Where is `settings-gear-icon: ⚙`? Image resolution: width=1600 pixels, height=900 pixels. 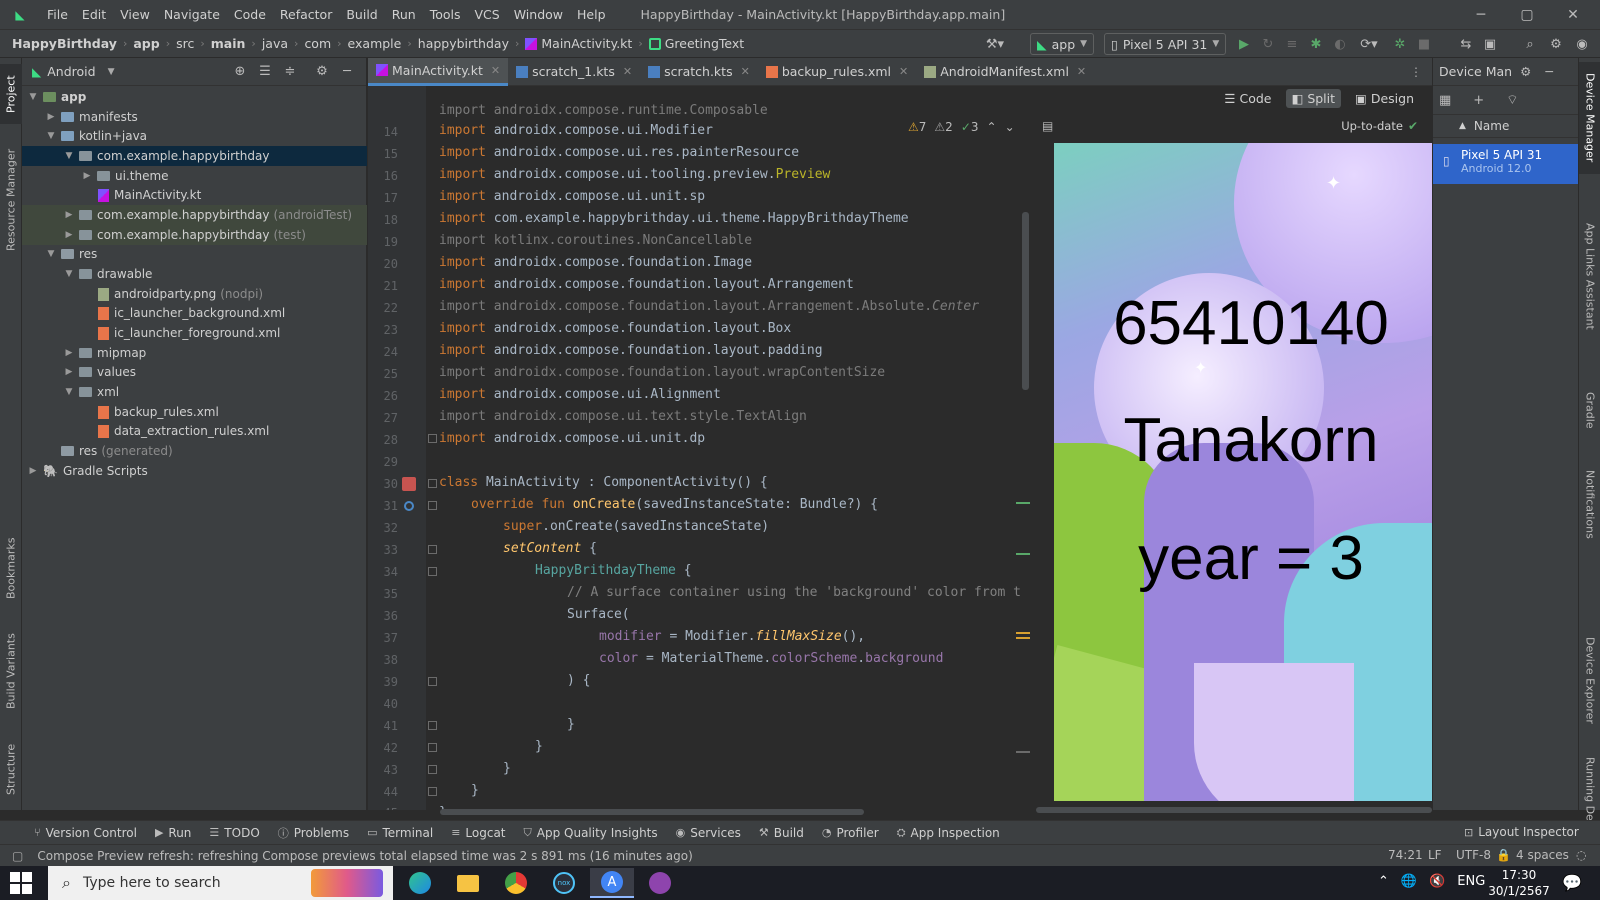 settings-gear-icon: ⚙ is located at coordinates (1556, 44).